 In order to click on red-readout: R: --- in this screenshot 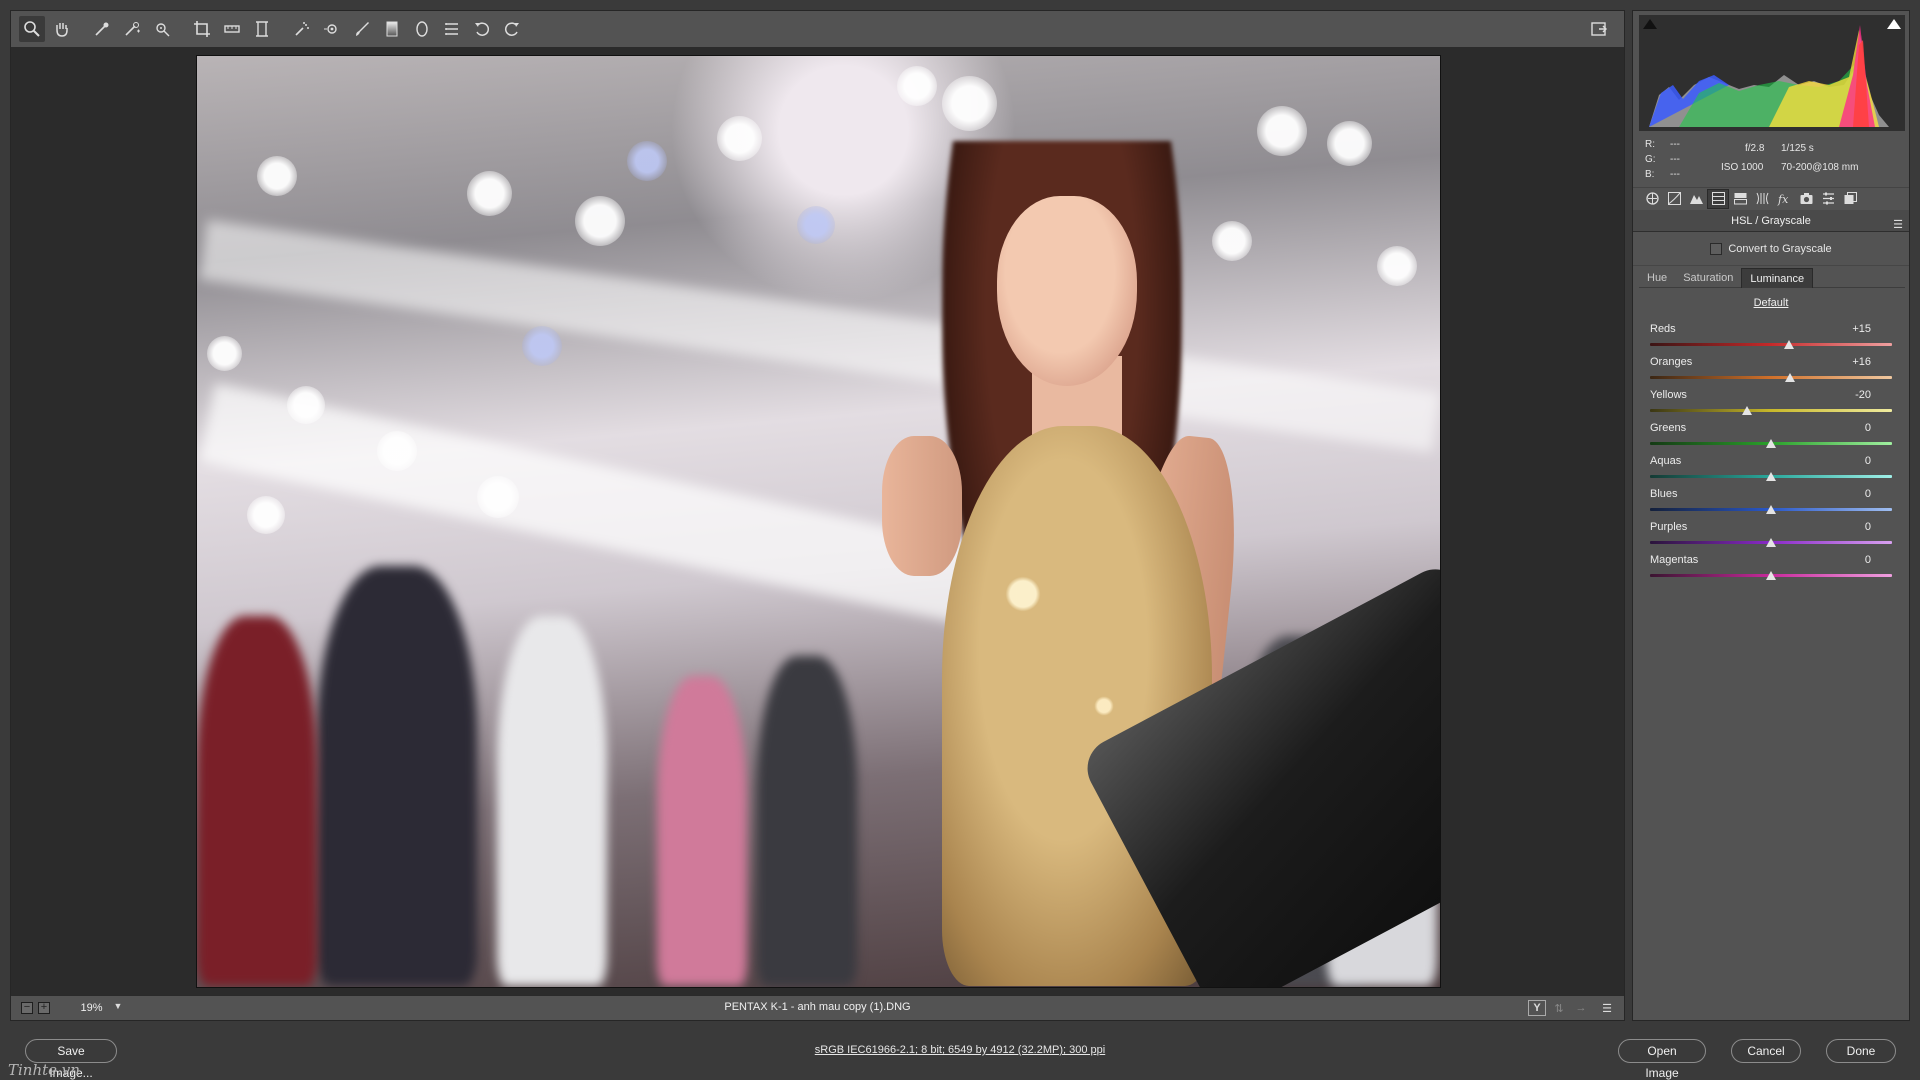, I will do `click(1675, 144)`.